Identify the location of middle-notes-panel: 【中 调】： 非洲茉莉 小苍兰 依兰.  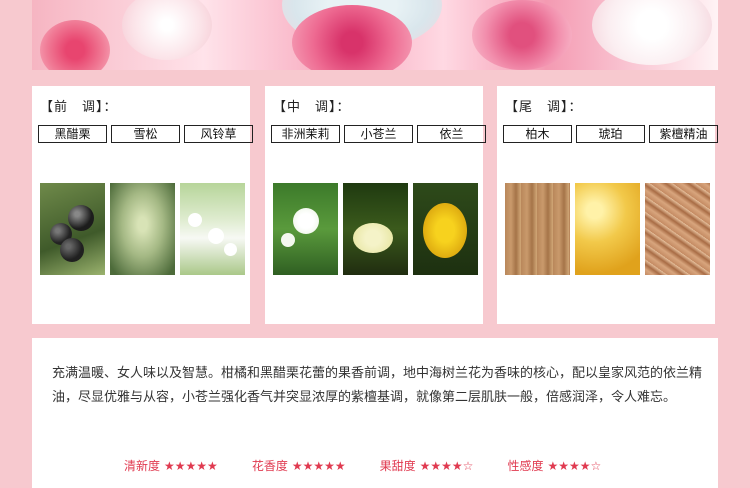
(375, 205).